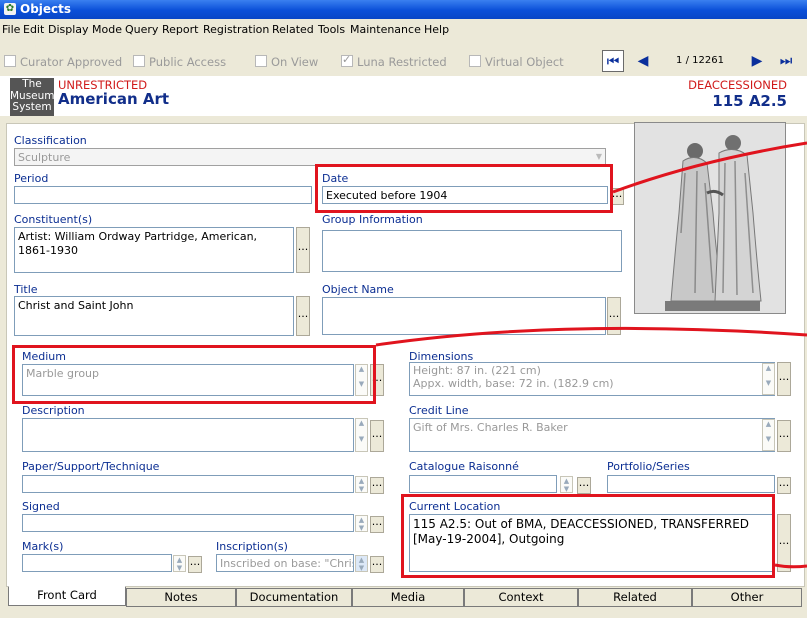  Describe the element at coordinates (163, 195) in the screenshot. I see `period-field` at that location.